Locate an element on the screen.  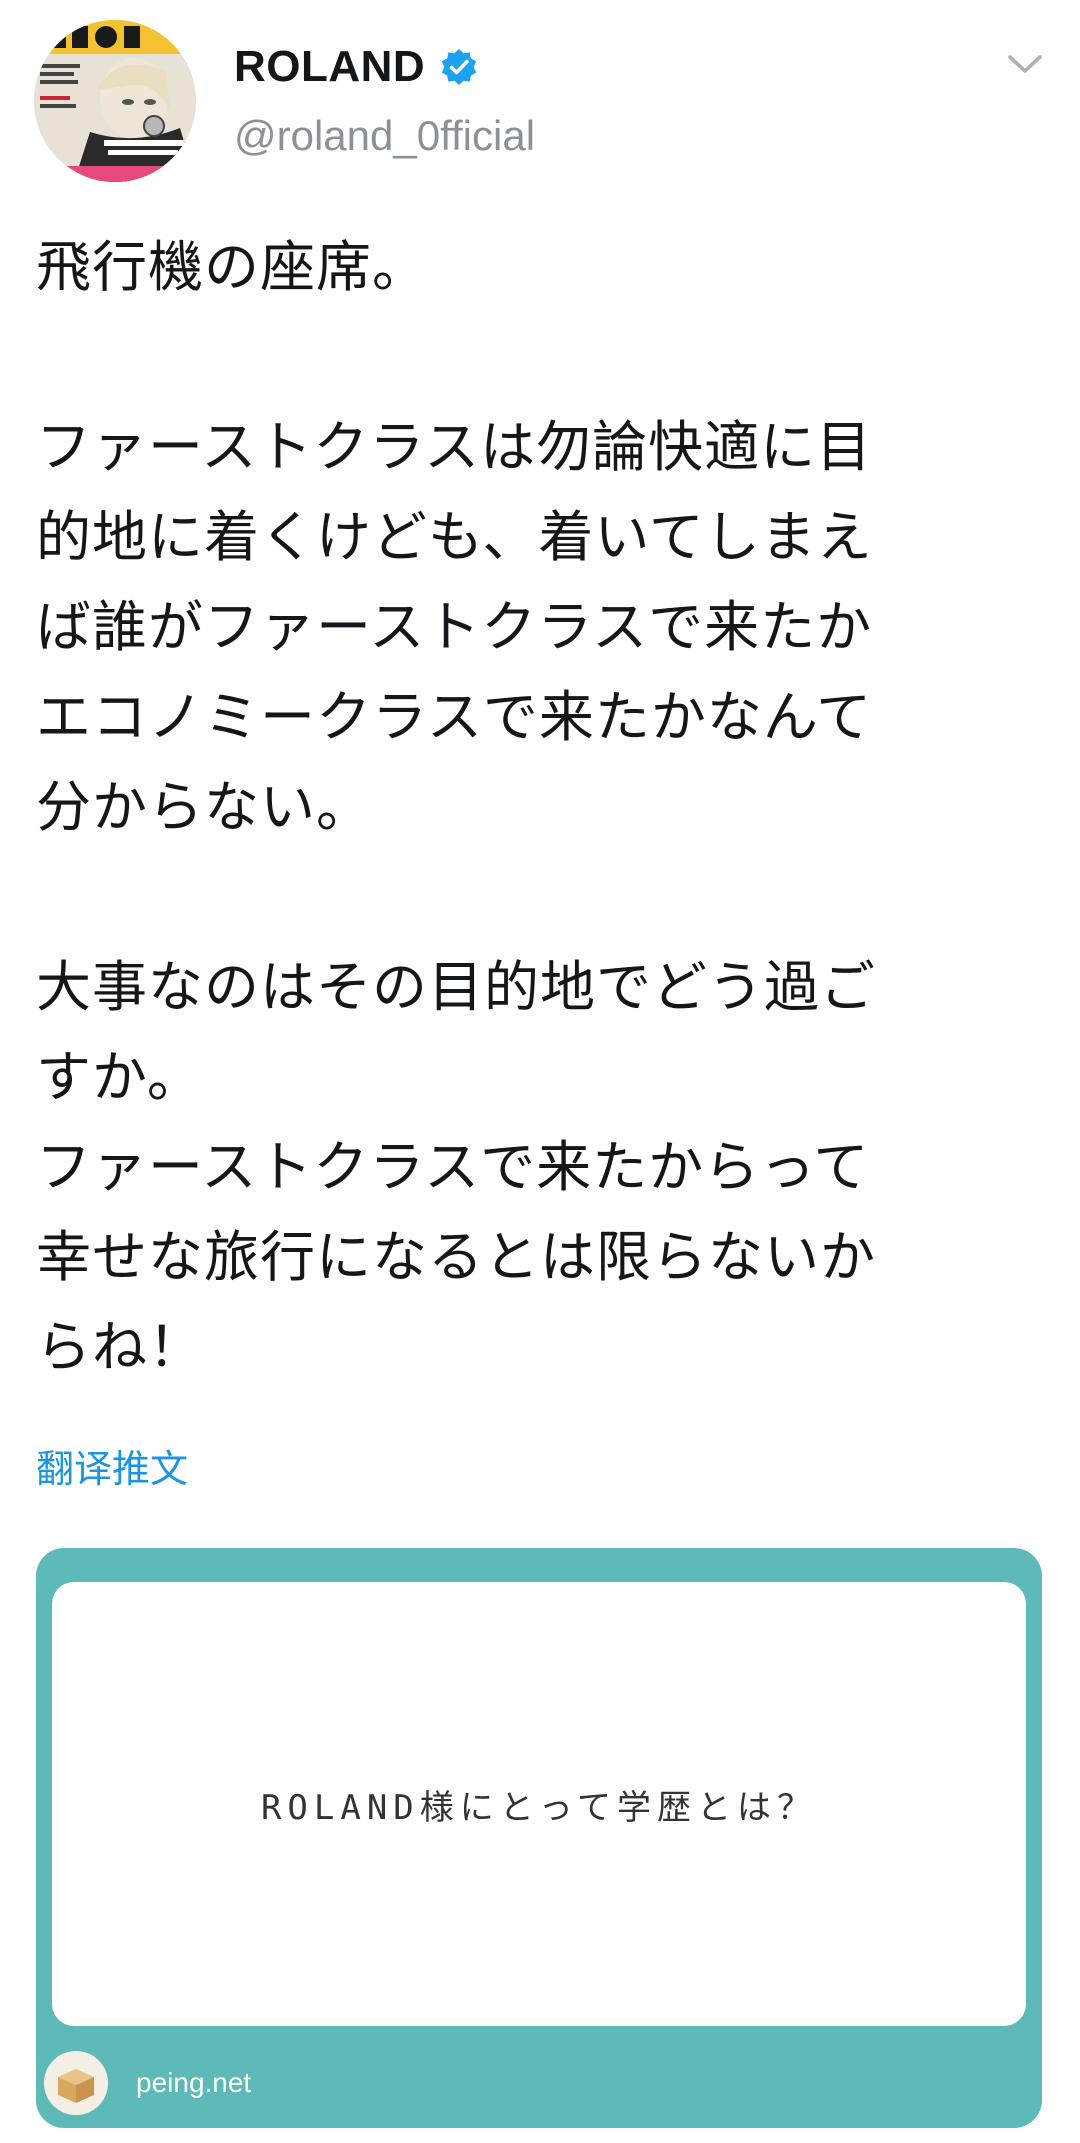
display-name-row: ROLAND is located at coordinates (356, 67).